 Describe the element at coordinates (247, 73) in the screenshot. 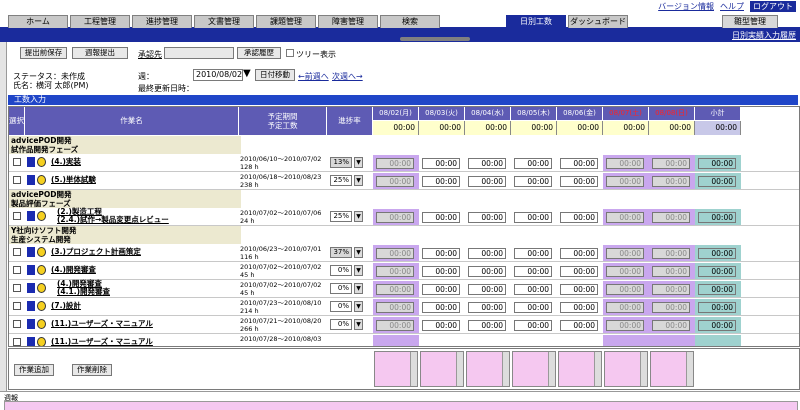

I see `week-dropdown-icon: ▼` at that location.